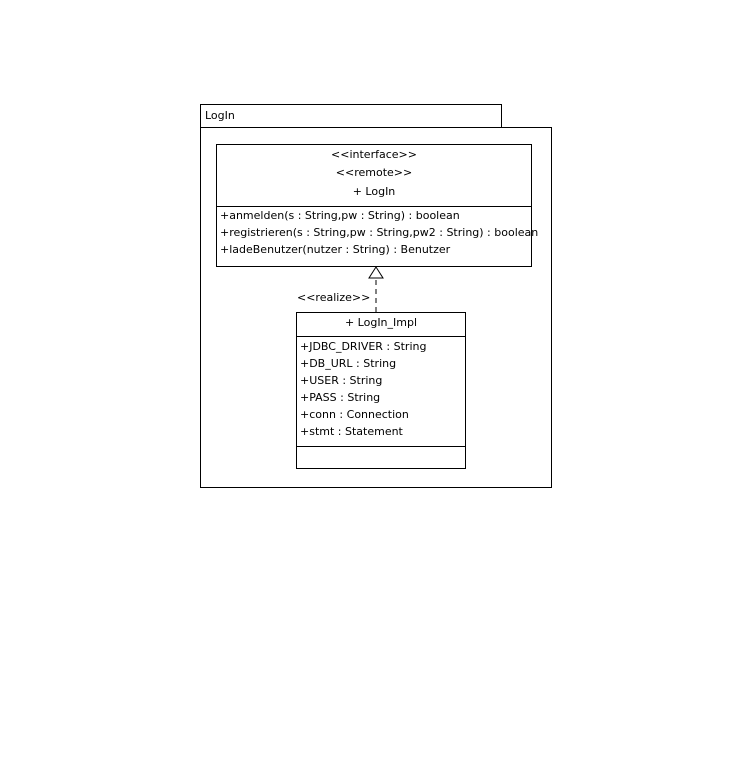  I want to click on realization-arrowhead-icon, so click(376, 272).